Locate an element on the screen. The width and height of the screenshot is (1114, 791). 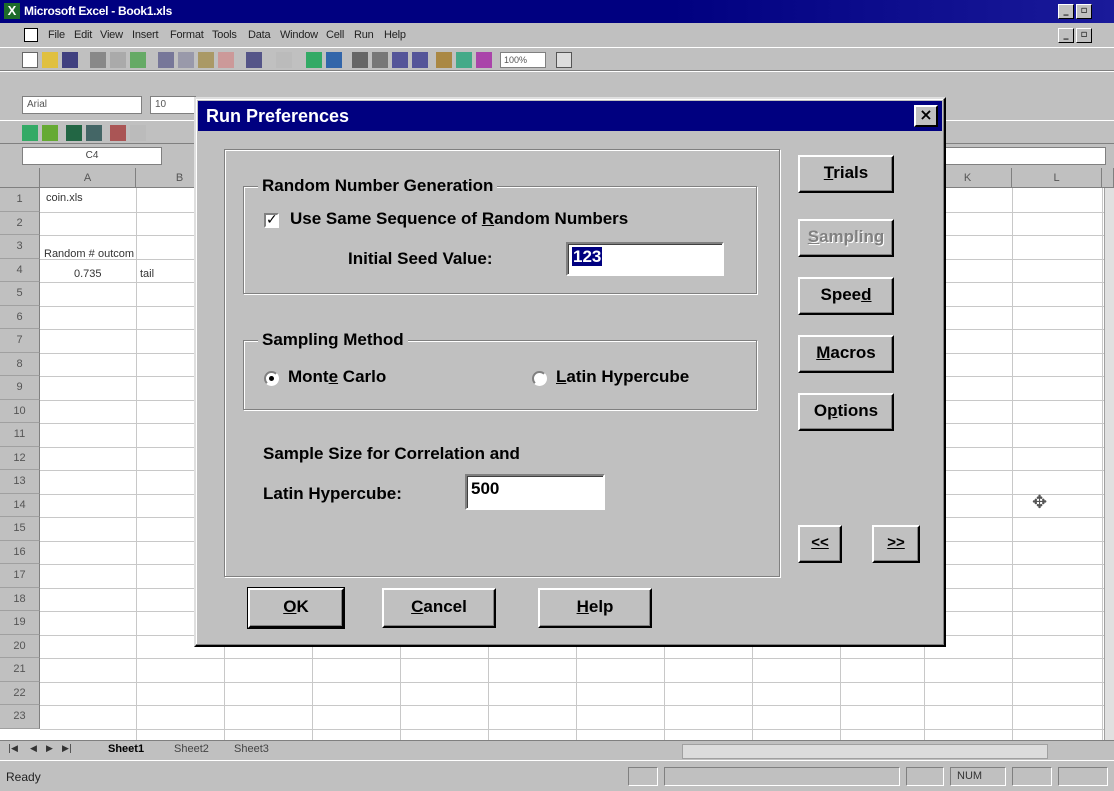
row-header: 18 is located at coordinates (20, 599).